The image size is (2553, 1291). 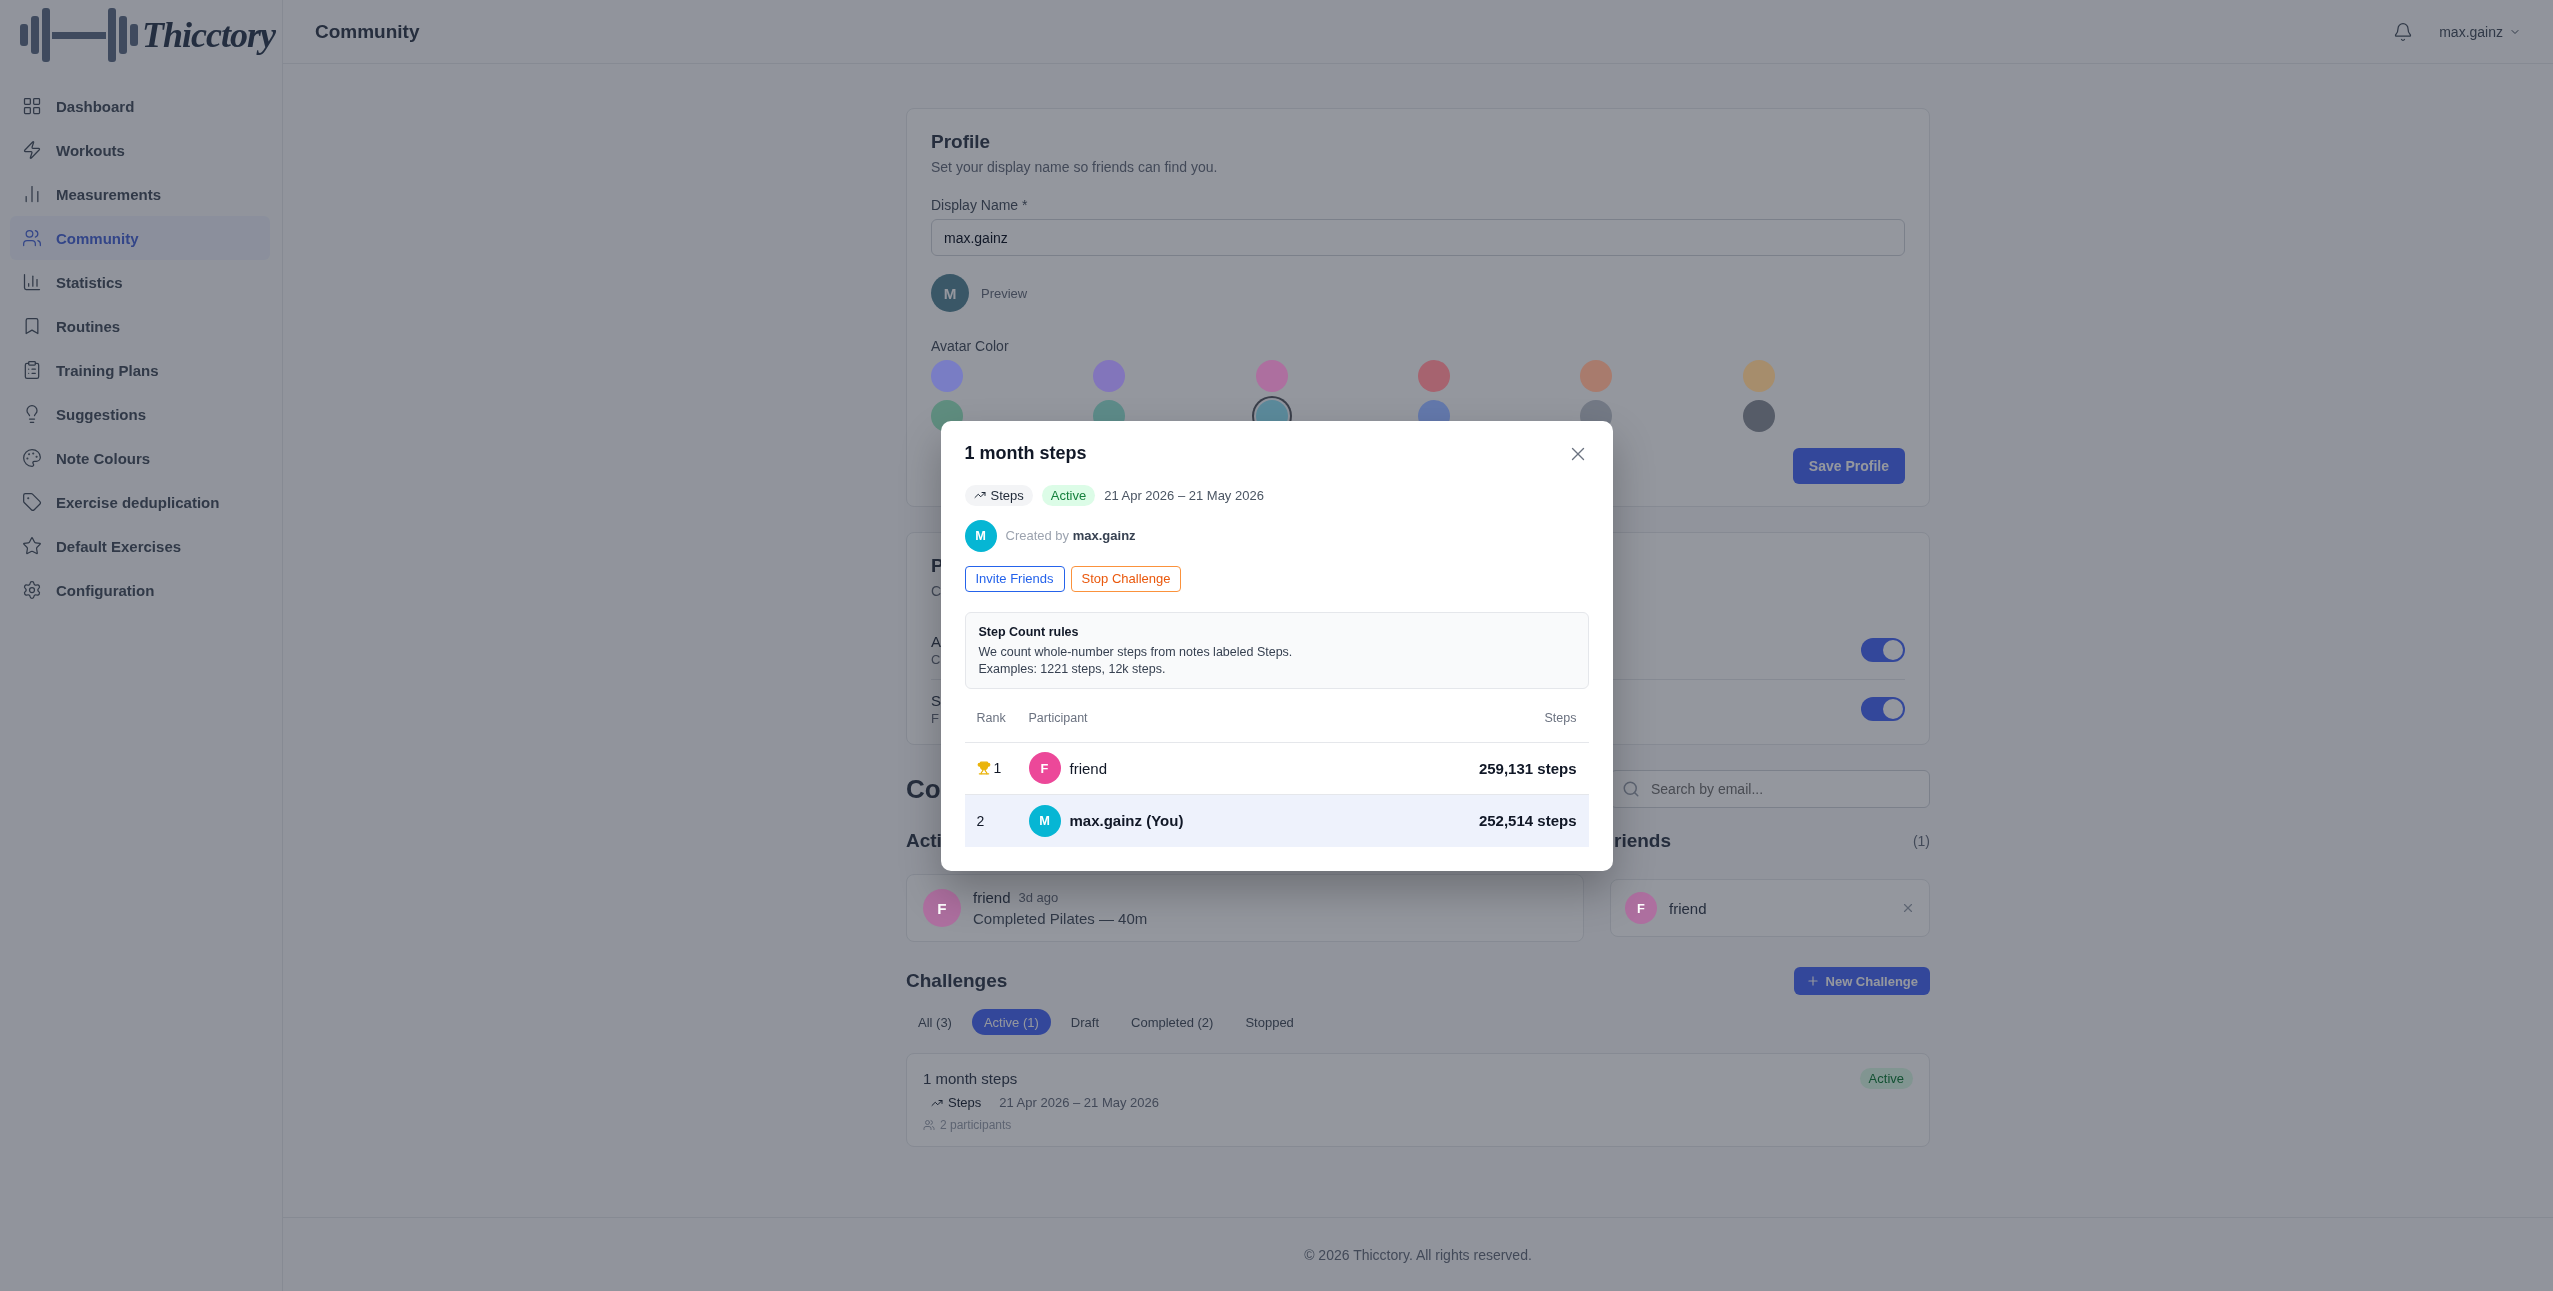 What do you see at coordinates (1418, 237) in the screenshot?
I see `display-name-field: max.gainz` at bounding box center [1418, 237].